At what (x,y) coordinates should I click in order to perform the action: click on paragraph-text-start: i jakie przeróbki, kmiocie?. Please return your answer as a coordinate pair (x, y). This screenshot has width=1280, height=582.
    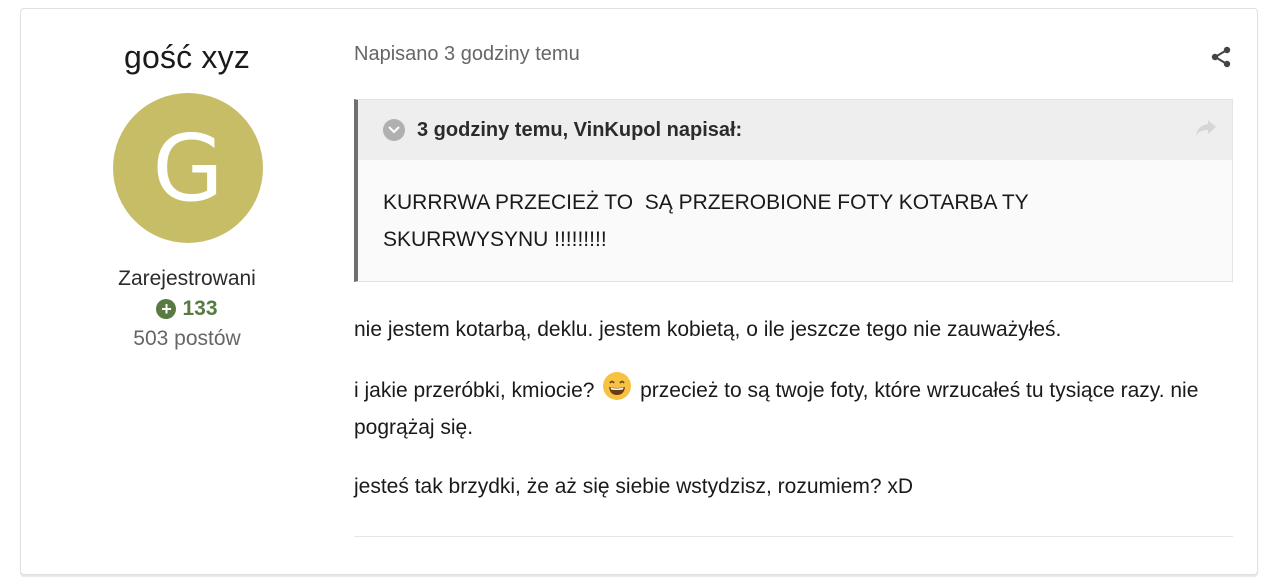
    Looking at the image, I should click on (474, 390).